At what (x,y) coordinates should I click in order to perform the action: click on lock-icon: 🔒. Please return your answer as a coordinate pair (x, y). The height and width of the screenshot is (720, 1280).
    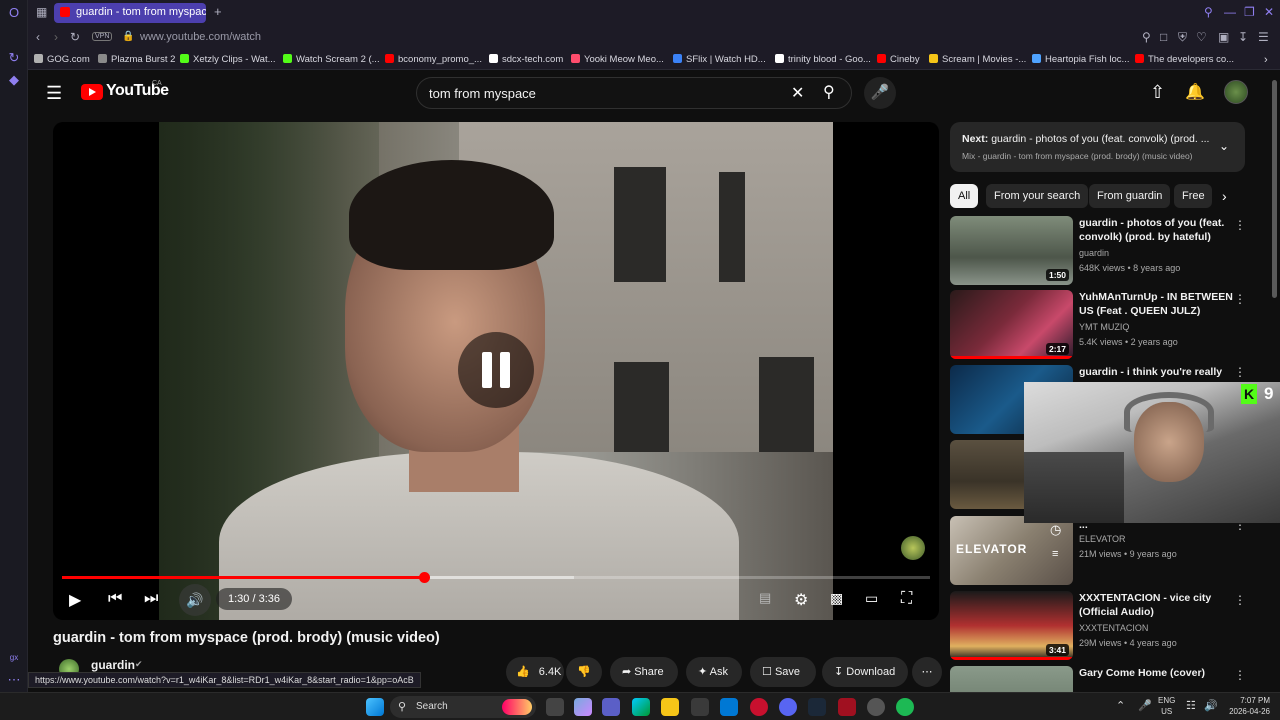
    Looking at the image, I should click on (128, 36).